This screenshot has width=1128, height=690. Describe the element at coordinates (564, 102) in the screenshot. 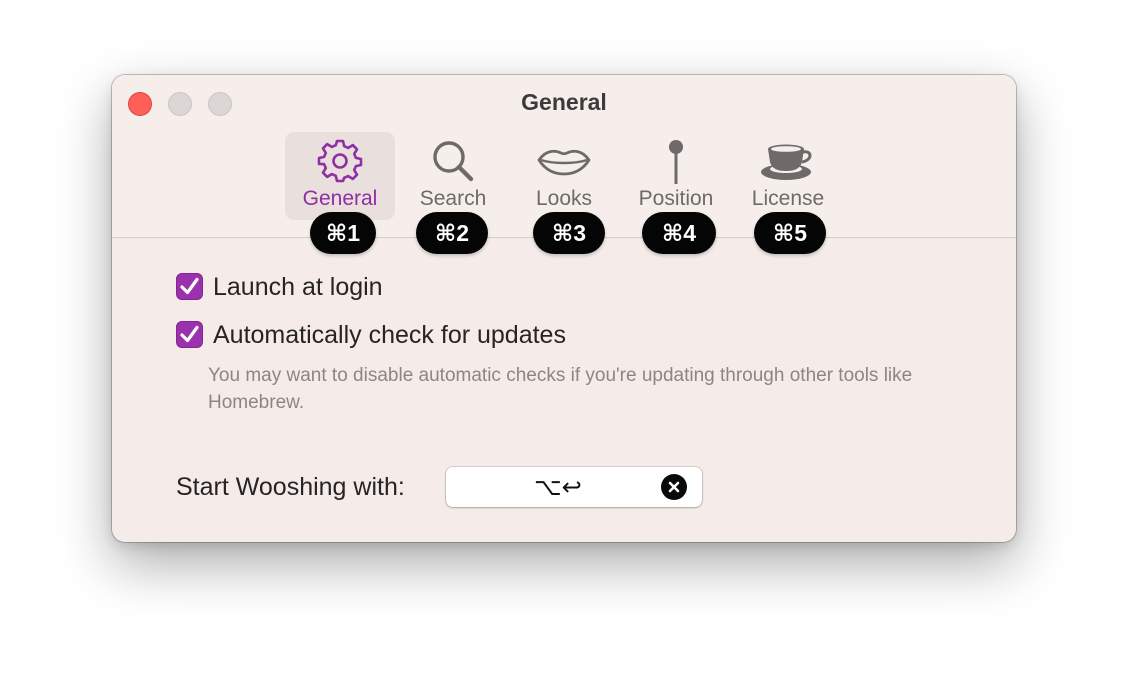

I see `window-title: General` at that location.